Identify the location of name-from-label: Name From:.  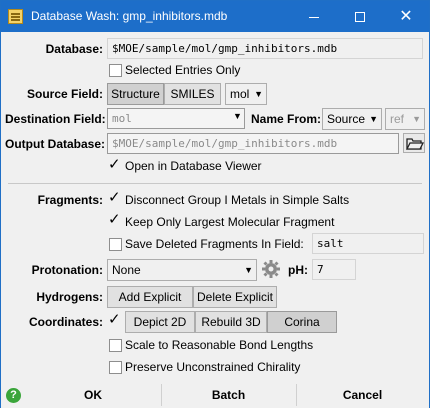
(286, 119).